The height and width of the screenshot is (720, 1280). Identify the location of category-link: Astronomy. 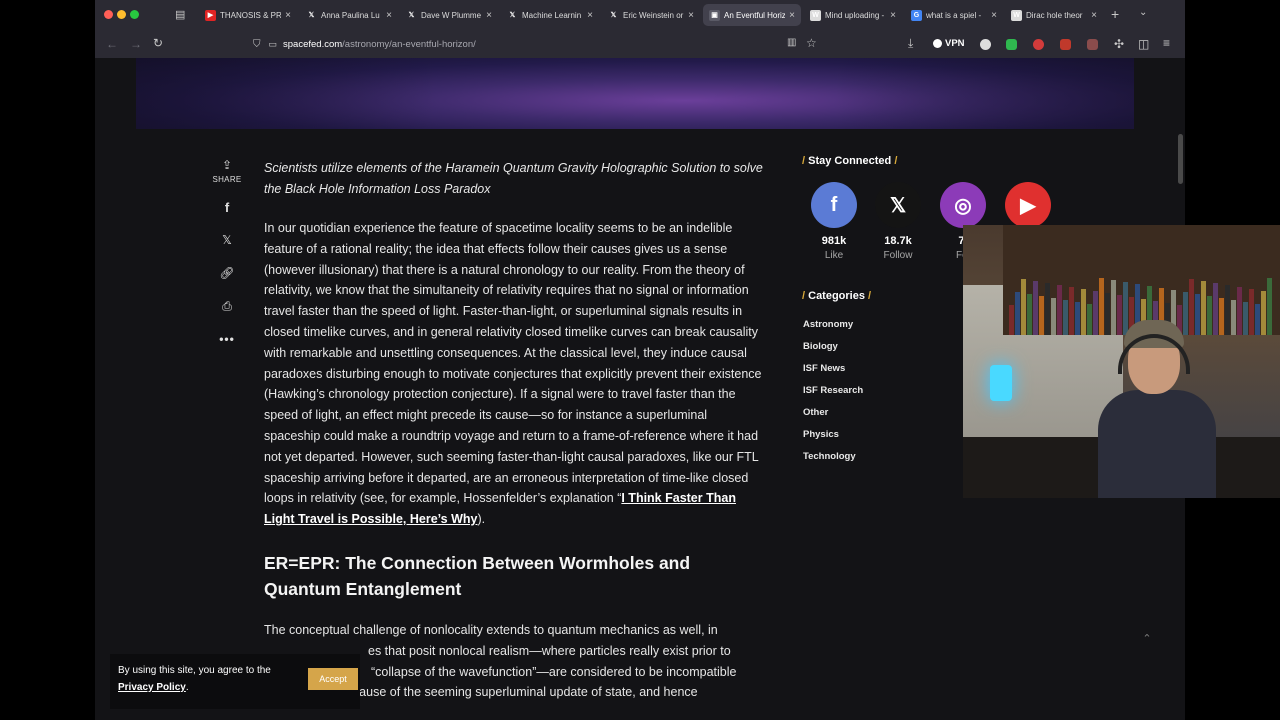
(833, 329).